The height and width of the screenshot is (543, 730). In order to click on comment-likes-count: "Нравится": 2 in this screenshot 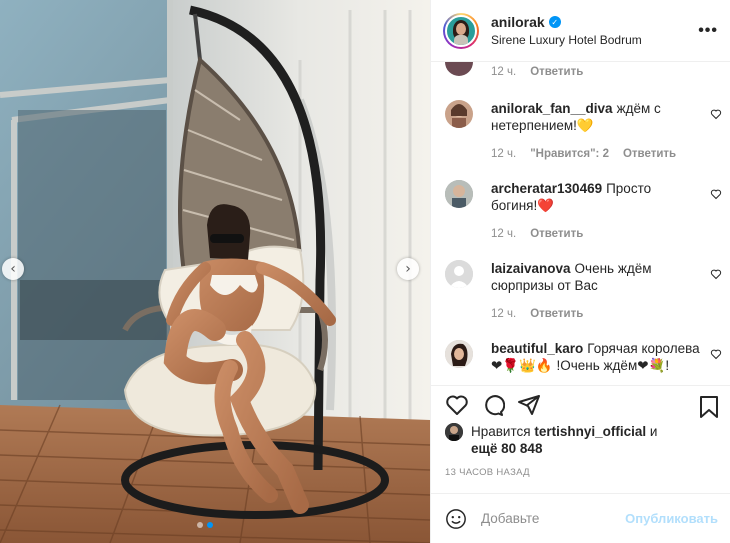, I will do `click(569, 154)`.